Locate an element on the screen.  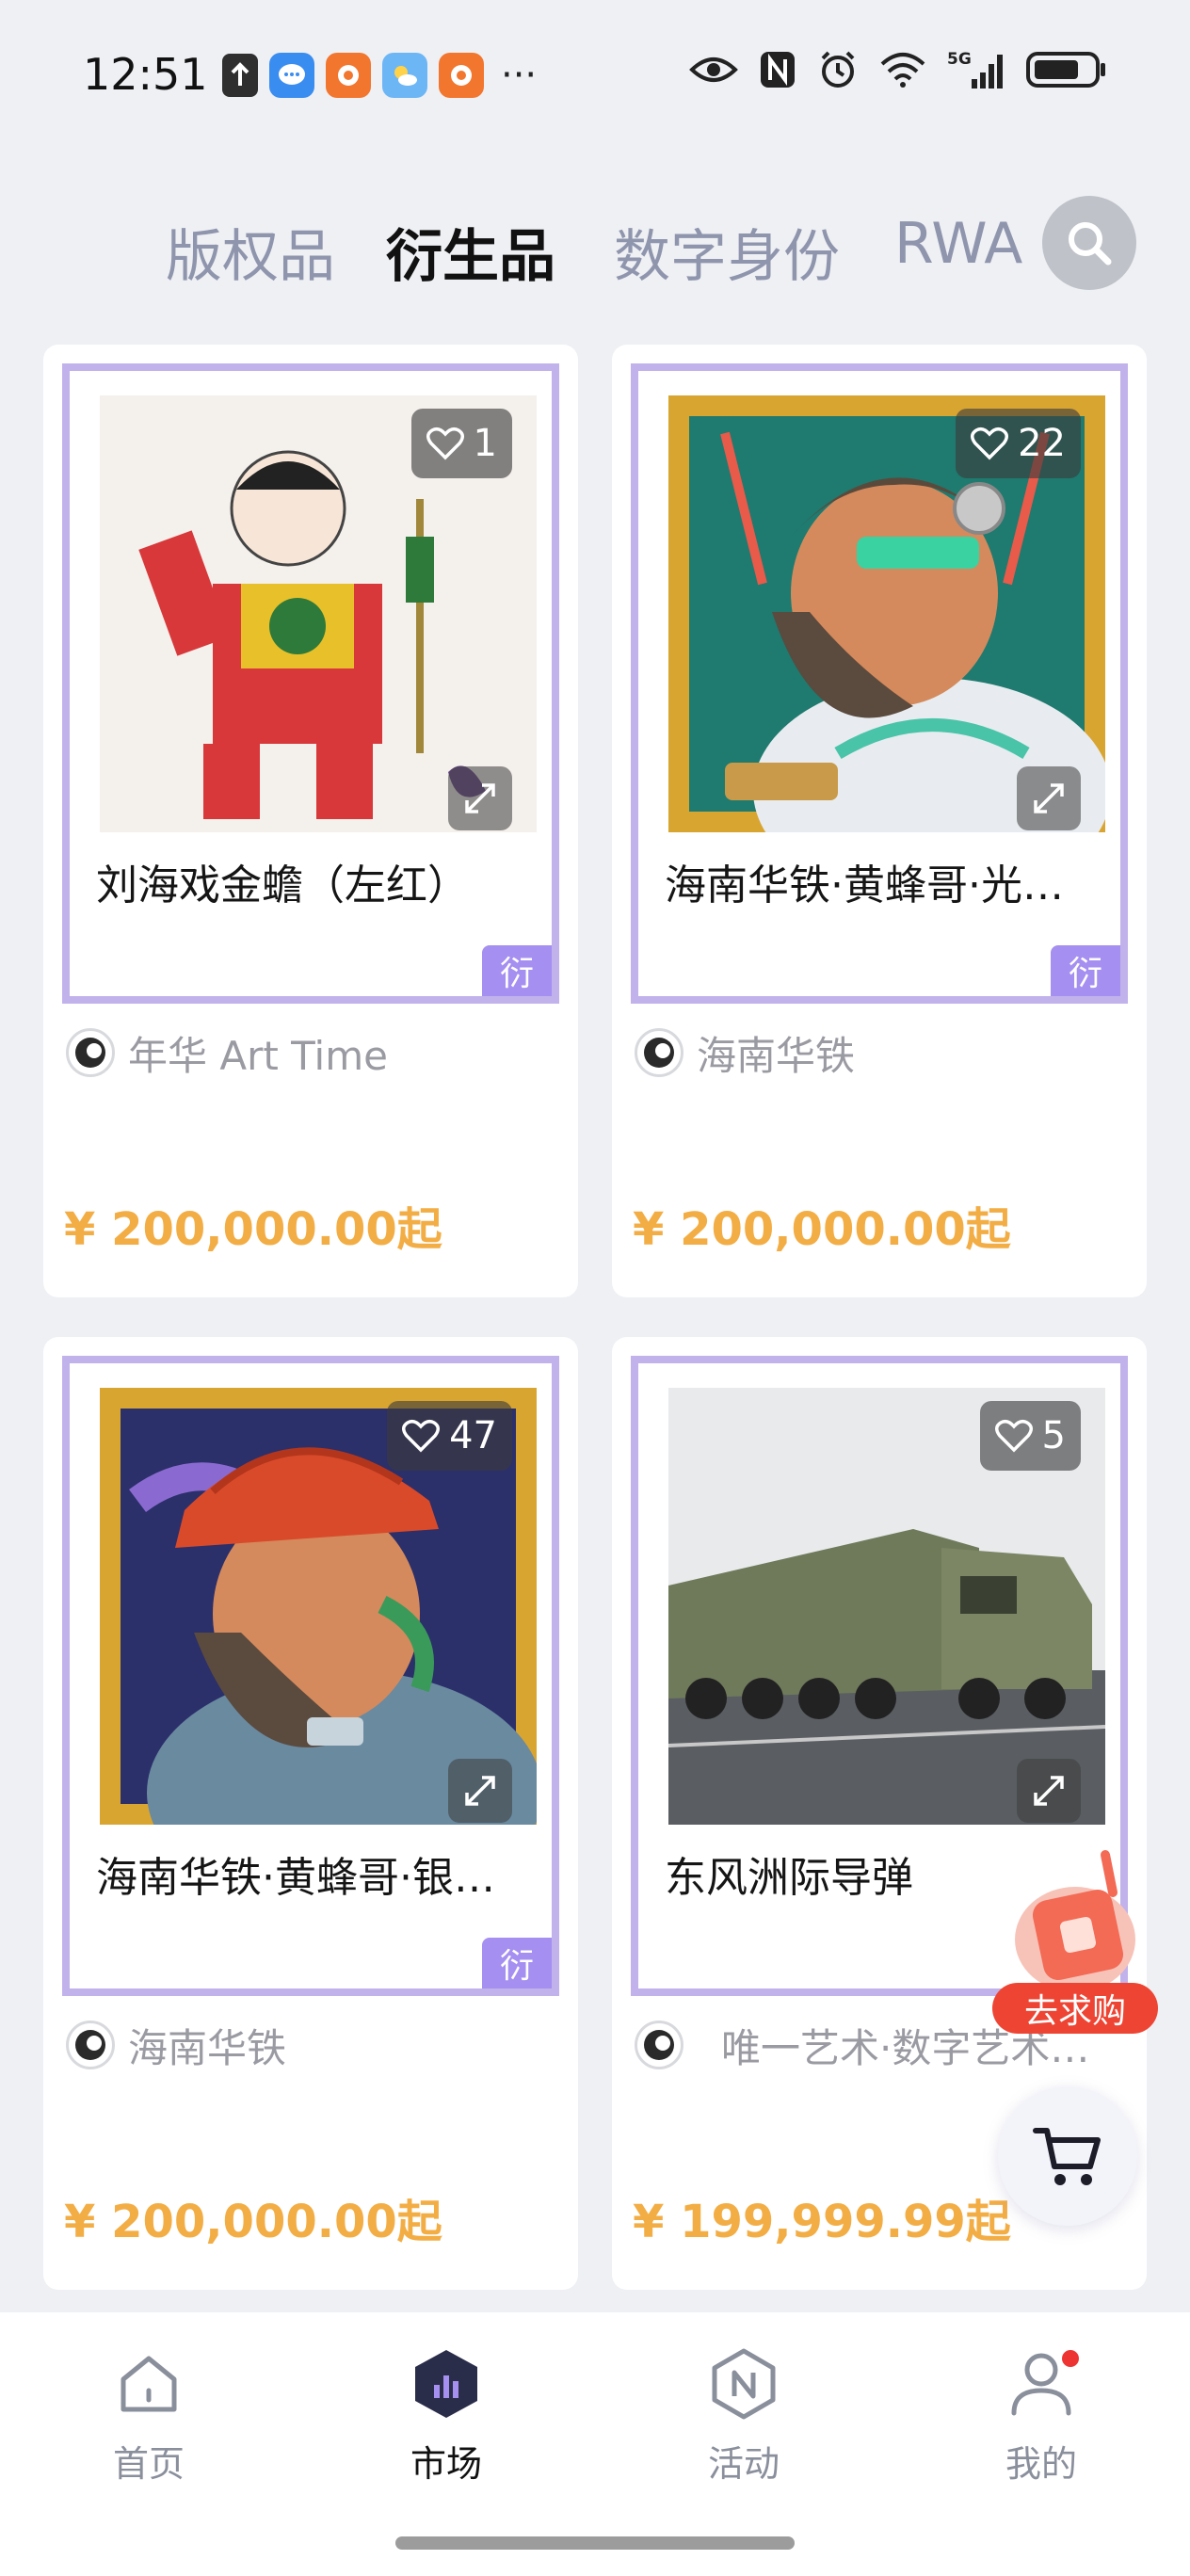
nav-market: 市场 is located at coordinates (446, 2416).